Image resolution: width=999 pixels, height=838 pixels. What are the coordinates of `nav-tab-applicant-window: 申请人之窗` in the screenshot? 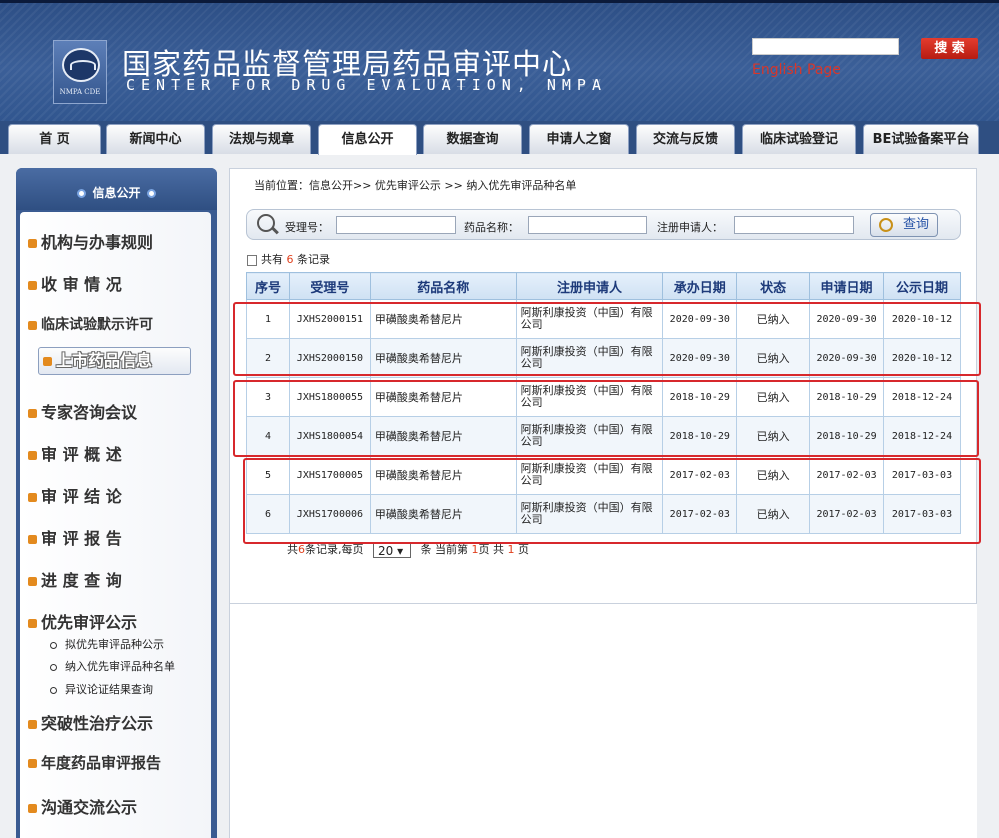 It's located at (579, 139).